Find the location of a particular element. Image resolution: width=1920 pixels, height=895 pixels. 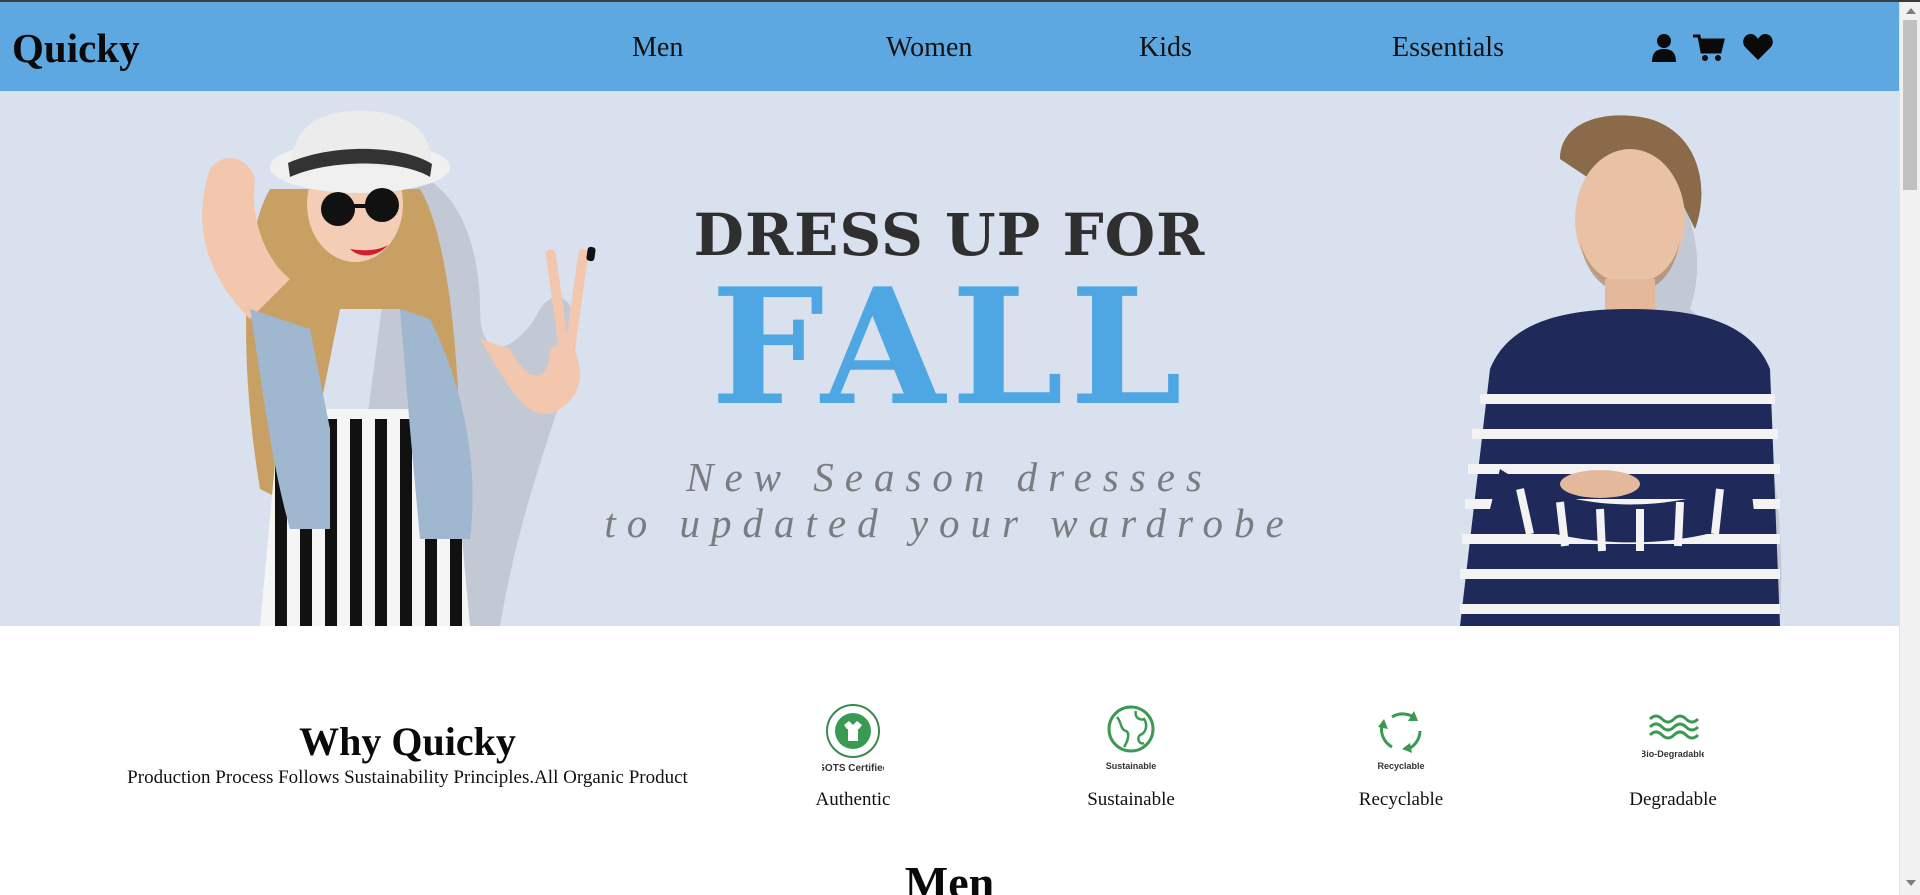

heart-icon is located at coordinates (1758, 48).